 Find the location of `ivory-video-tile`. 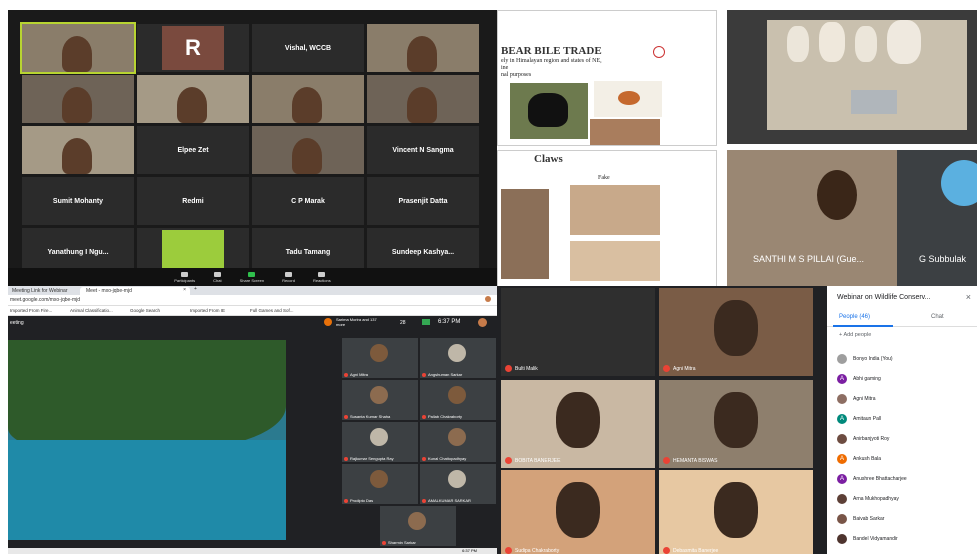

ivory-video-tile is located at coordinates (852, 77).